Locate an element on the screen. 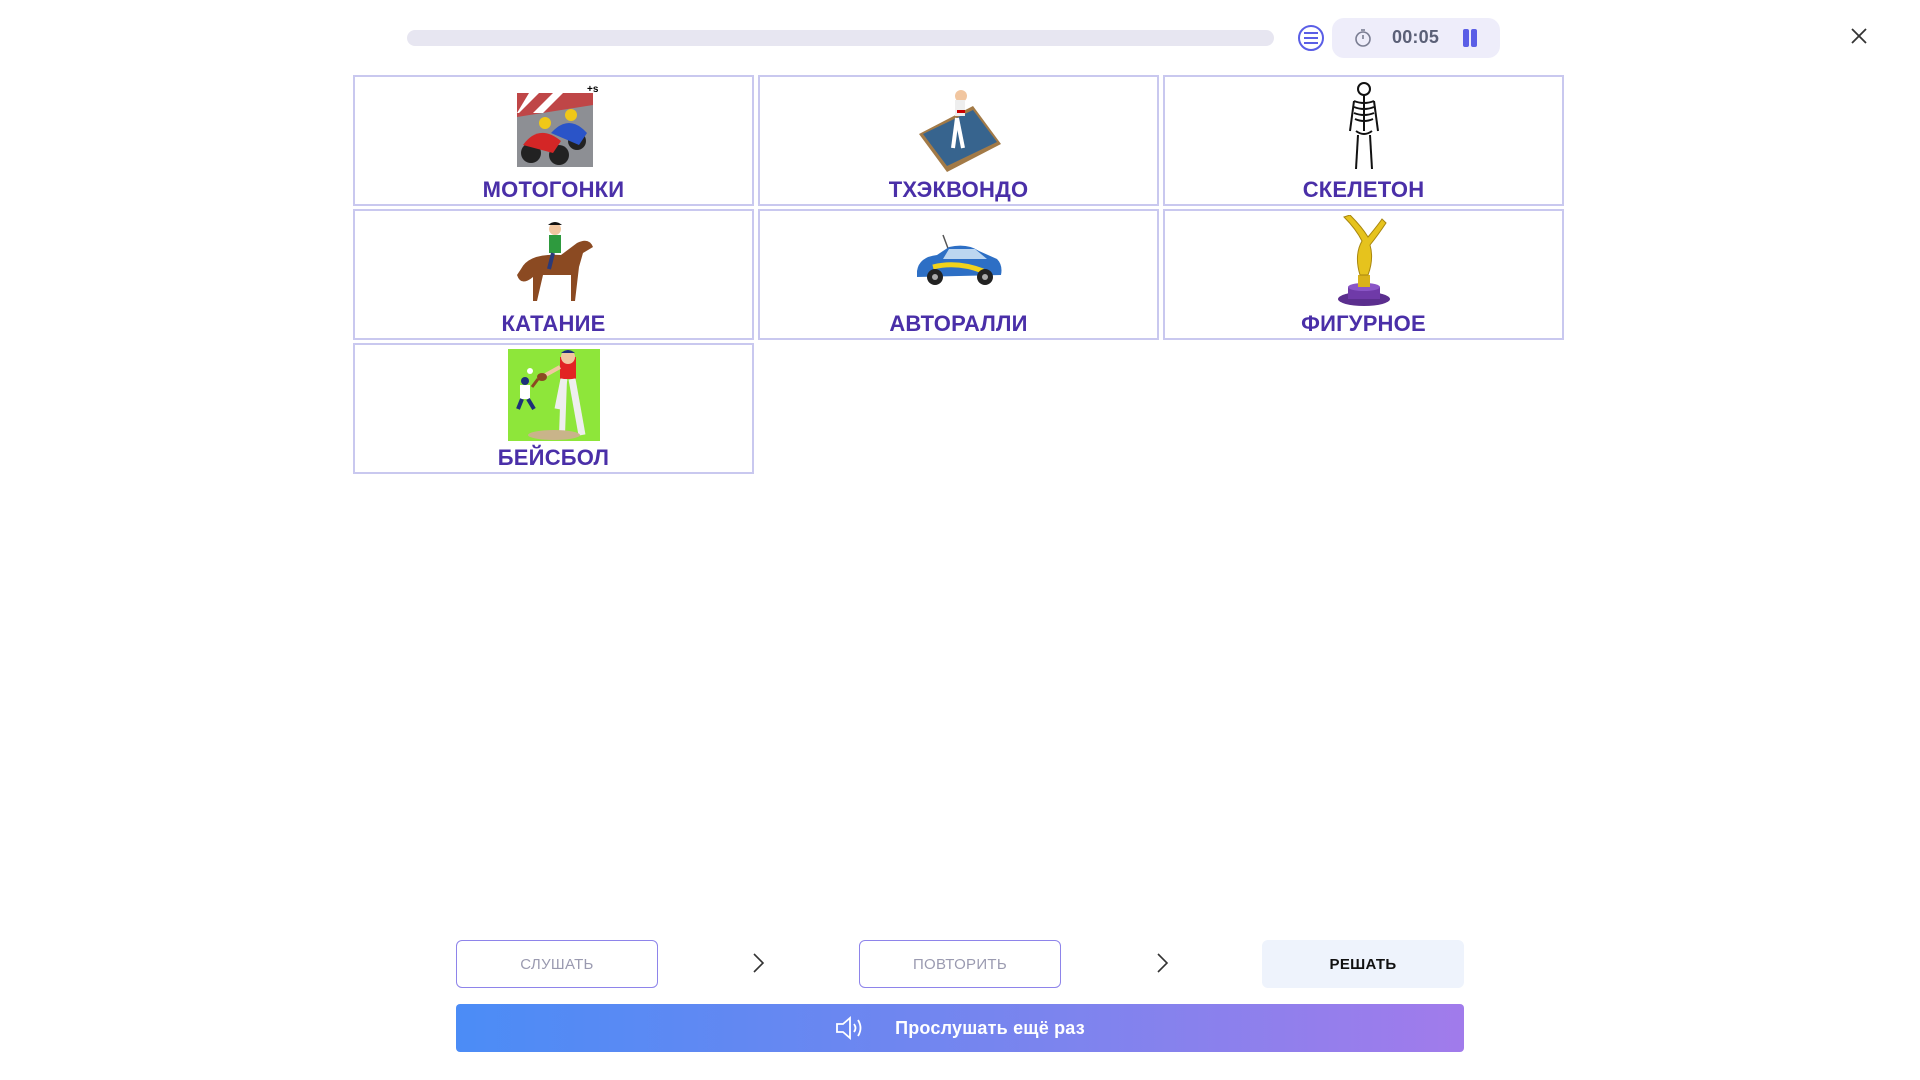 This screenshot has width=1920, height=1080. timer: 00:05 is located at coordinates (1416, 38).